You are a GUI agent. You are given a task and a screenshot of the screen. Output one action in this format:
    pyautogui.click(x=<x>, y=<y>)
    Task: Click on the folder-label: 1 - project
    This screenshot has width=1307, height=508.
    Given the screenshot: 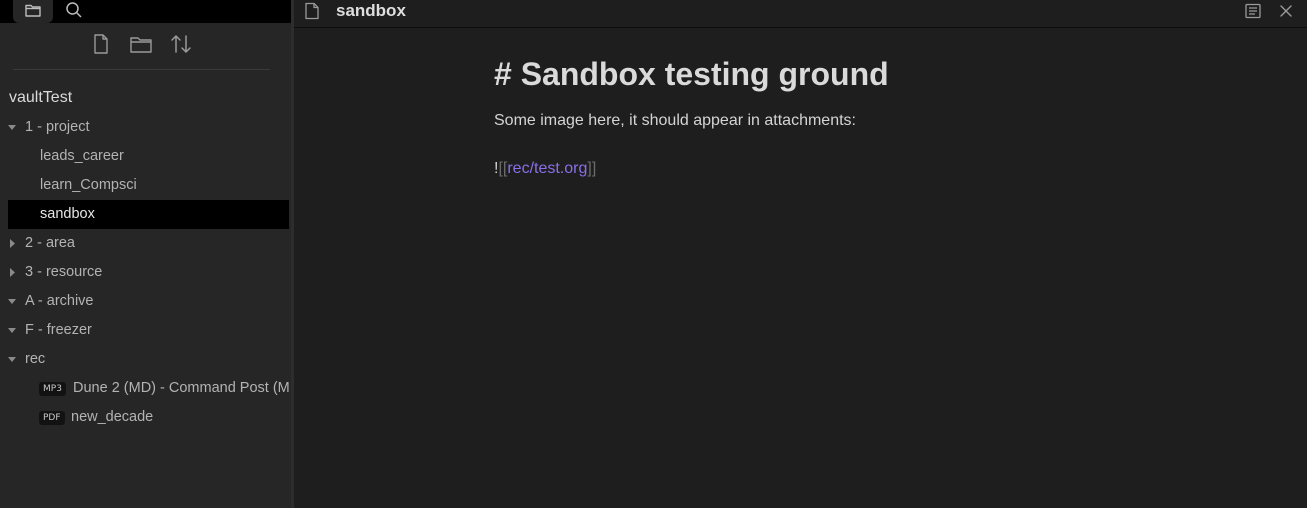 What is the action you would take?
    pyautogui.click(x=57, y=127)
    